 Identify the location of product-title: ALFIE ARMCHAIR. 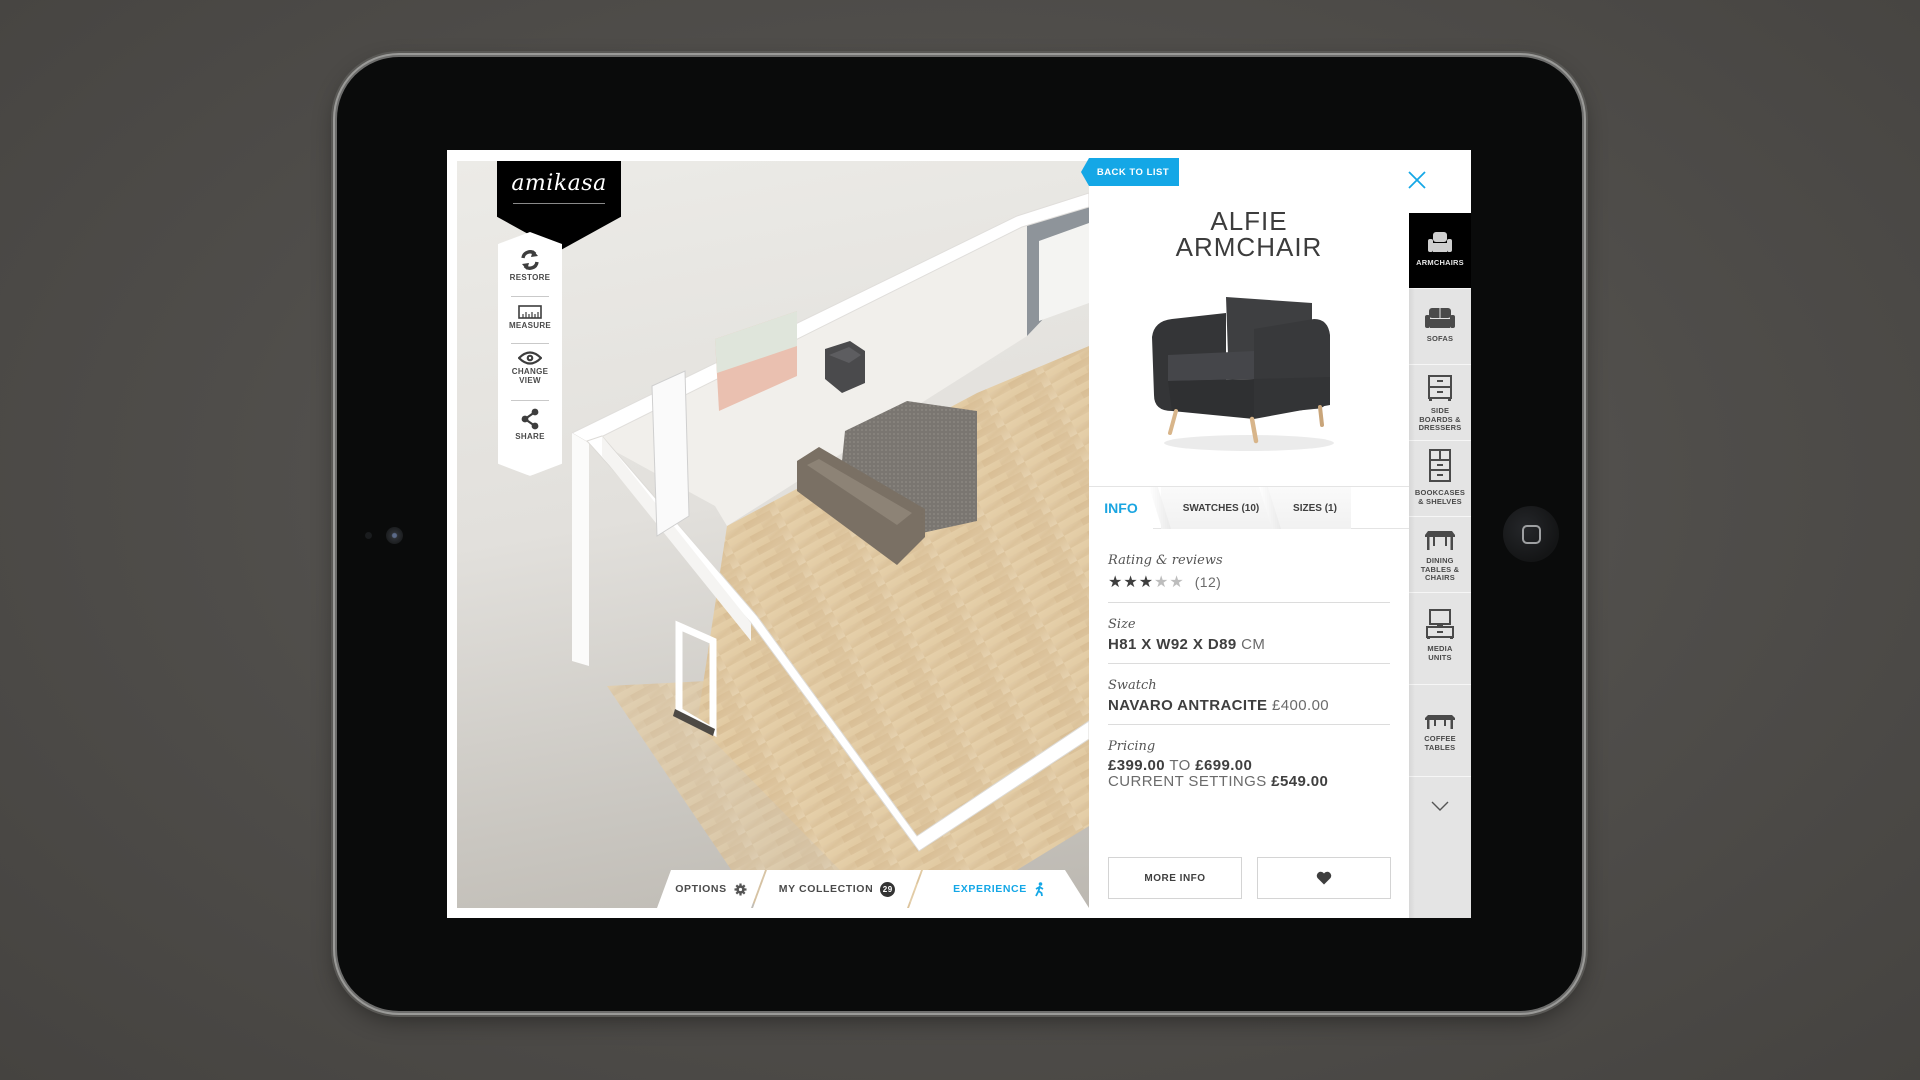
(1249, 234).